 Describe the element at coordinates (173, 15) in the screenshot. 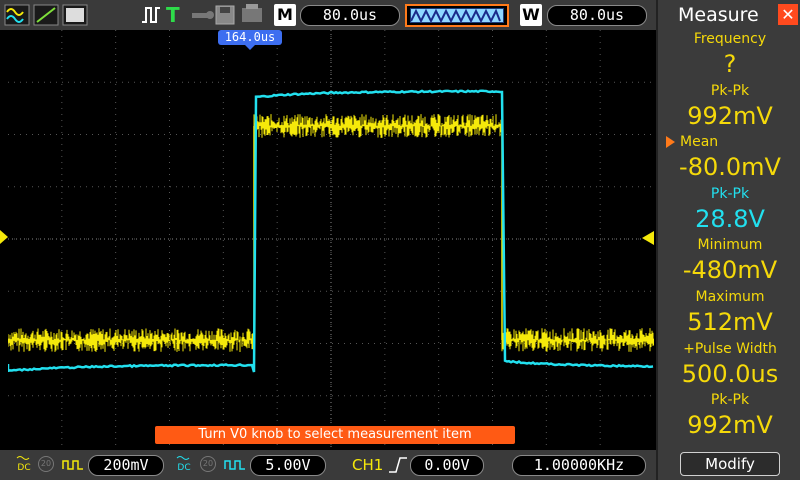

I see `trigger-mode-indicator: T` at that location.